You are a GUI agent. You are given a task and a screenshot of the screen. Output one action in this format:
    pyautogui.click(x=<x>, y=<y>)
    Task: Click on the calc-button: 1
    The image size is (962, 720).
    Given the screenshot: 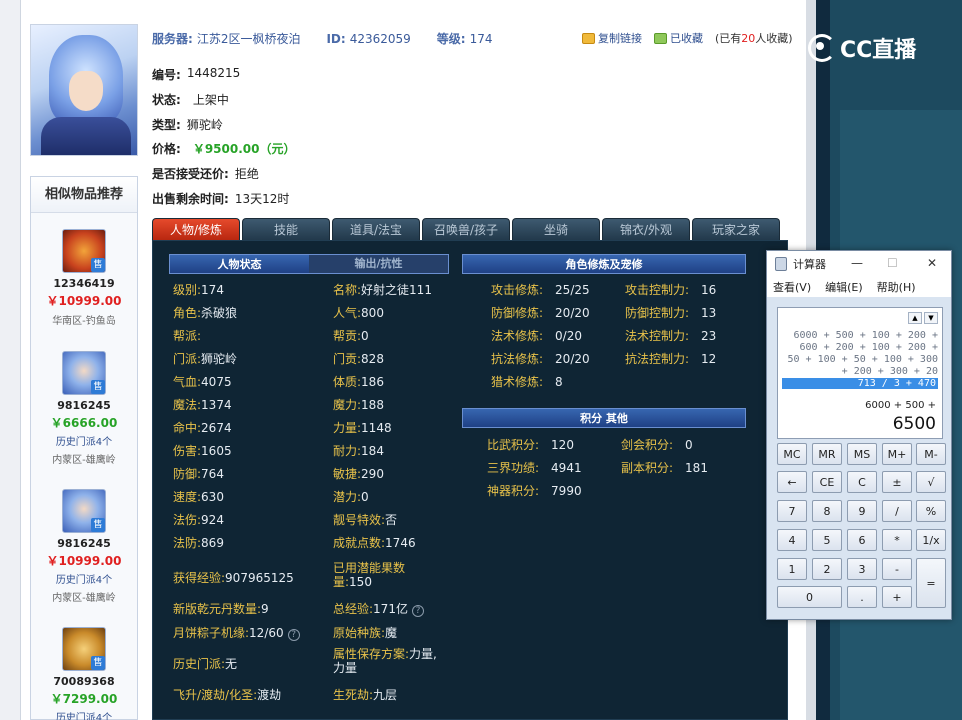 What is the action you would take?
    pyautogui.click(x=792, y=569)
    